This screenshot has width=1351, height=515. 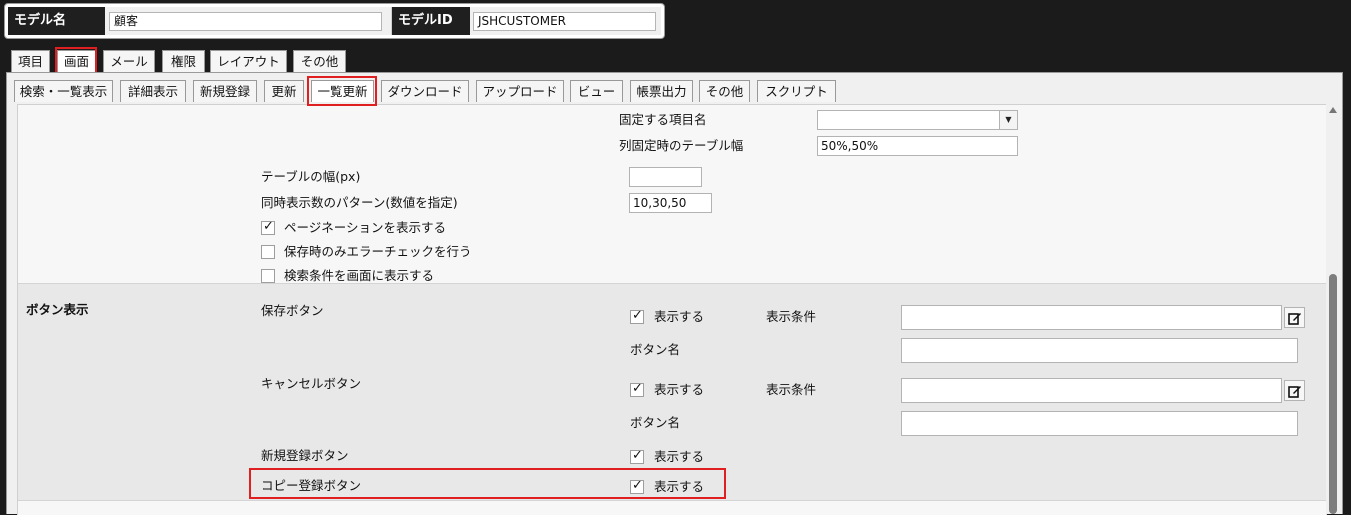 What do you see at coordinates (637, 316) in the screenshot?
I see `save-button-checkbox` at bounding box center [637, 316].